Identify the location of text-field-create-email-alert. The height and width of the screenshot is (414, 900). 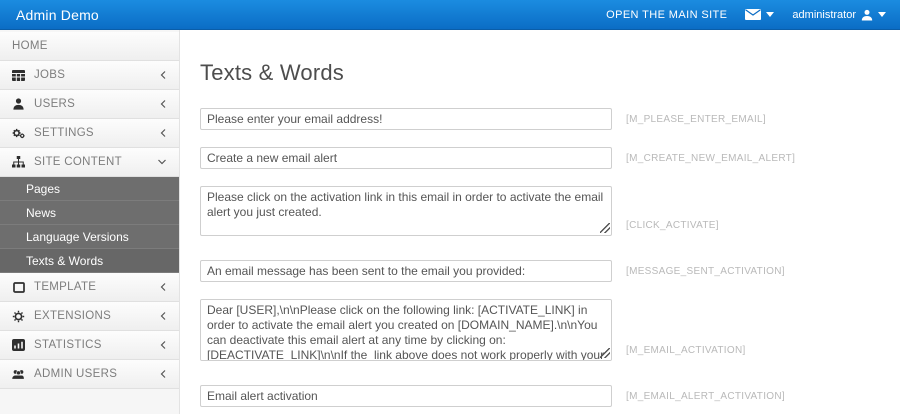
(406, 158).